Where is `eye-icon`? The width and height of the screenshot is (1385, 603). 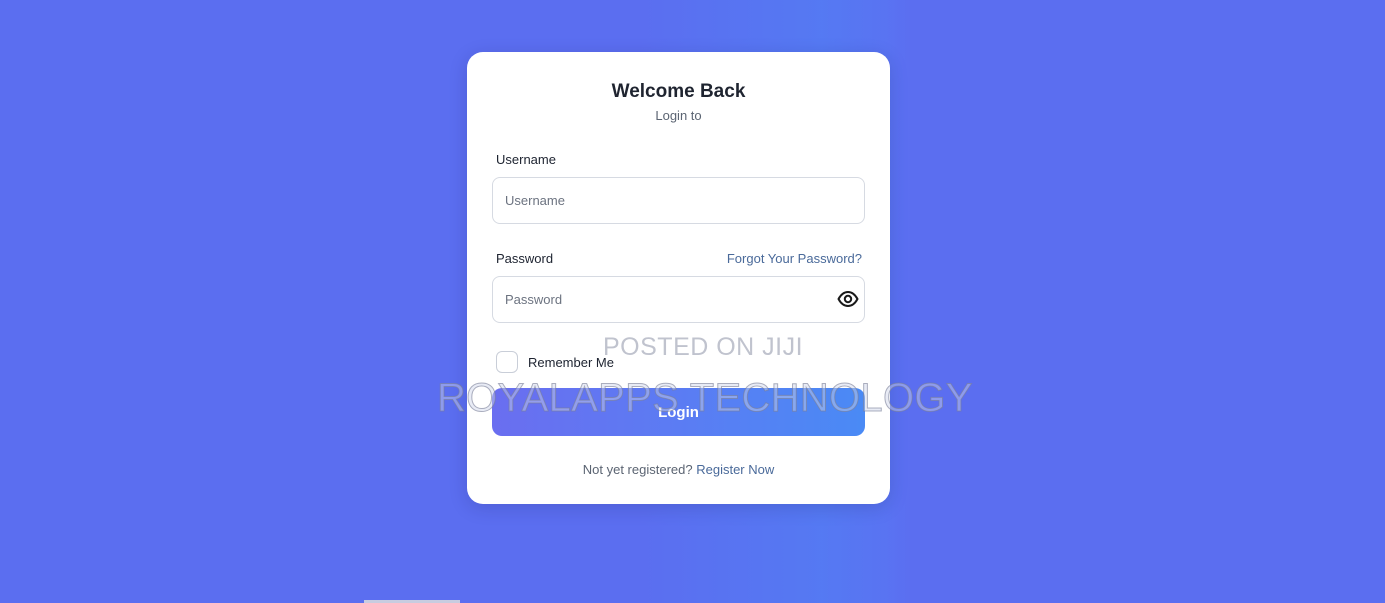
eye-icon is located at coordinates (848, 299).